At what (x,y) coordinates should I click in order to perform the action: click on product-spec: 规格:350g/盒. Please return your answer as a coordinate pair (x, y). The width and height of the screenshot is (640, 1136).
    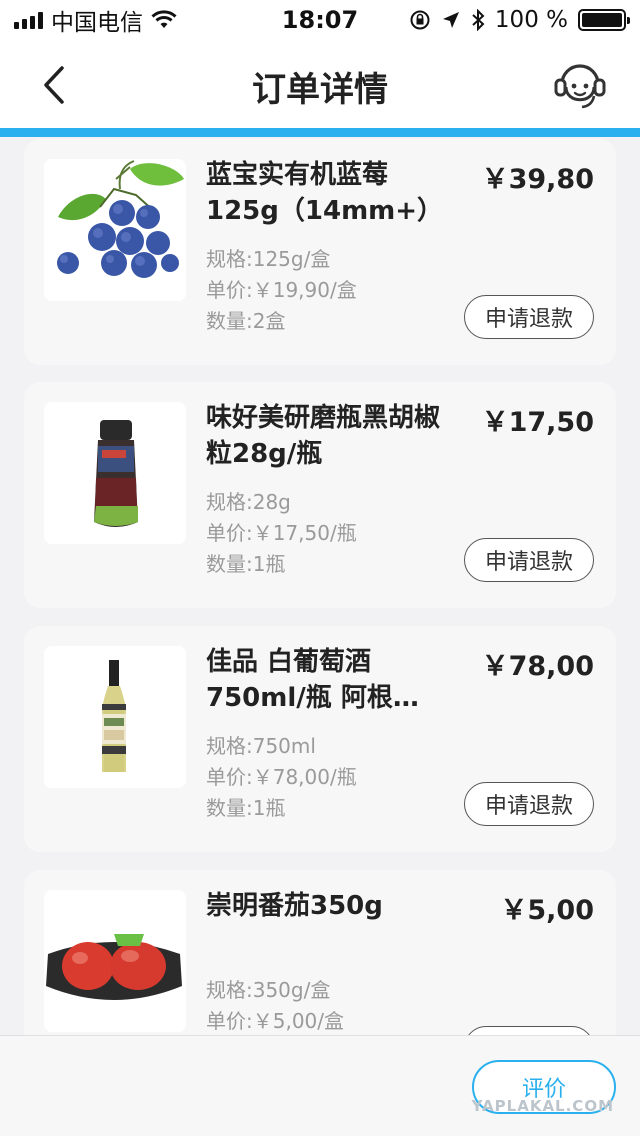
    Looking at the image, I should click on (268, 990).